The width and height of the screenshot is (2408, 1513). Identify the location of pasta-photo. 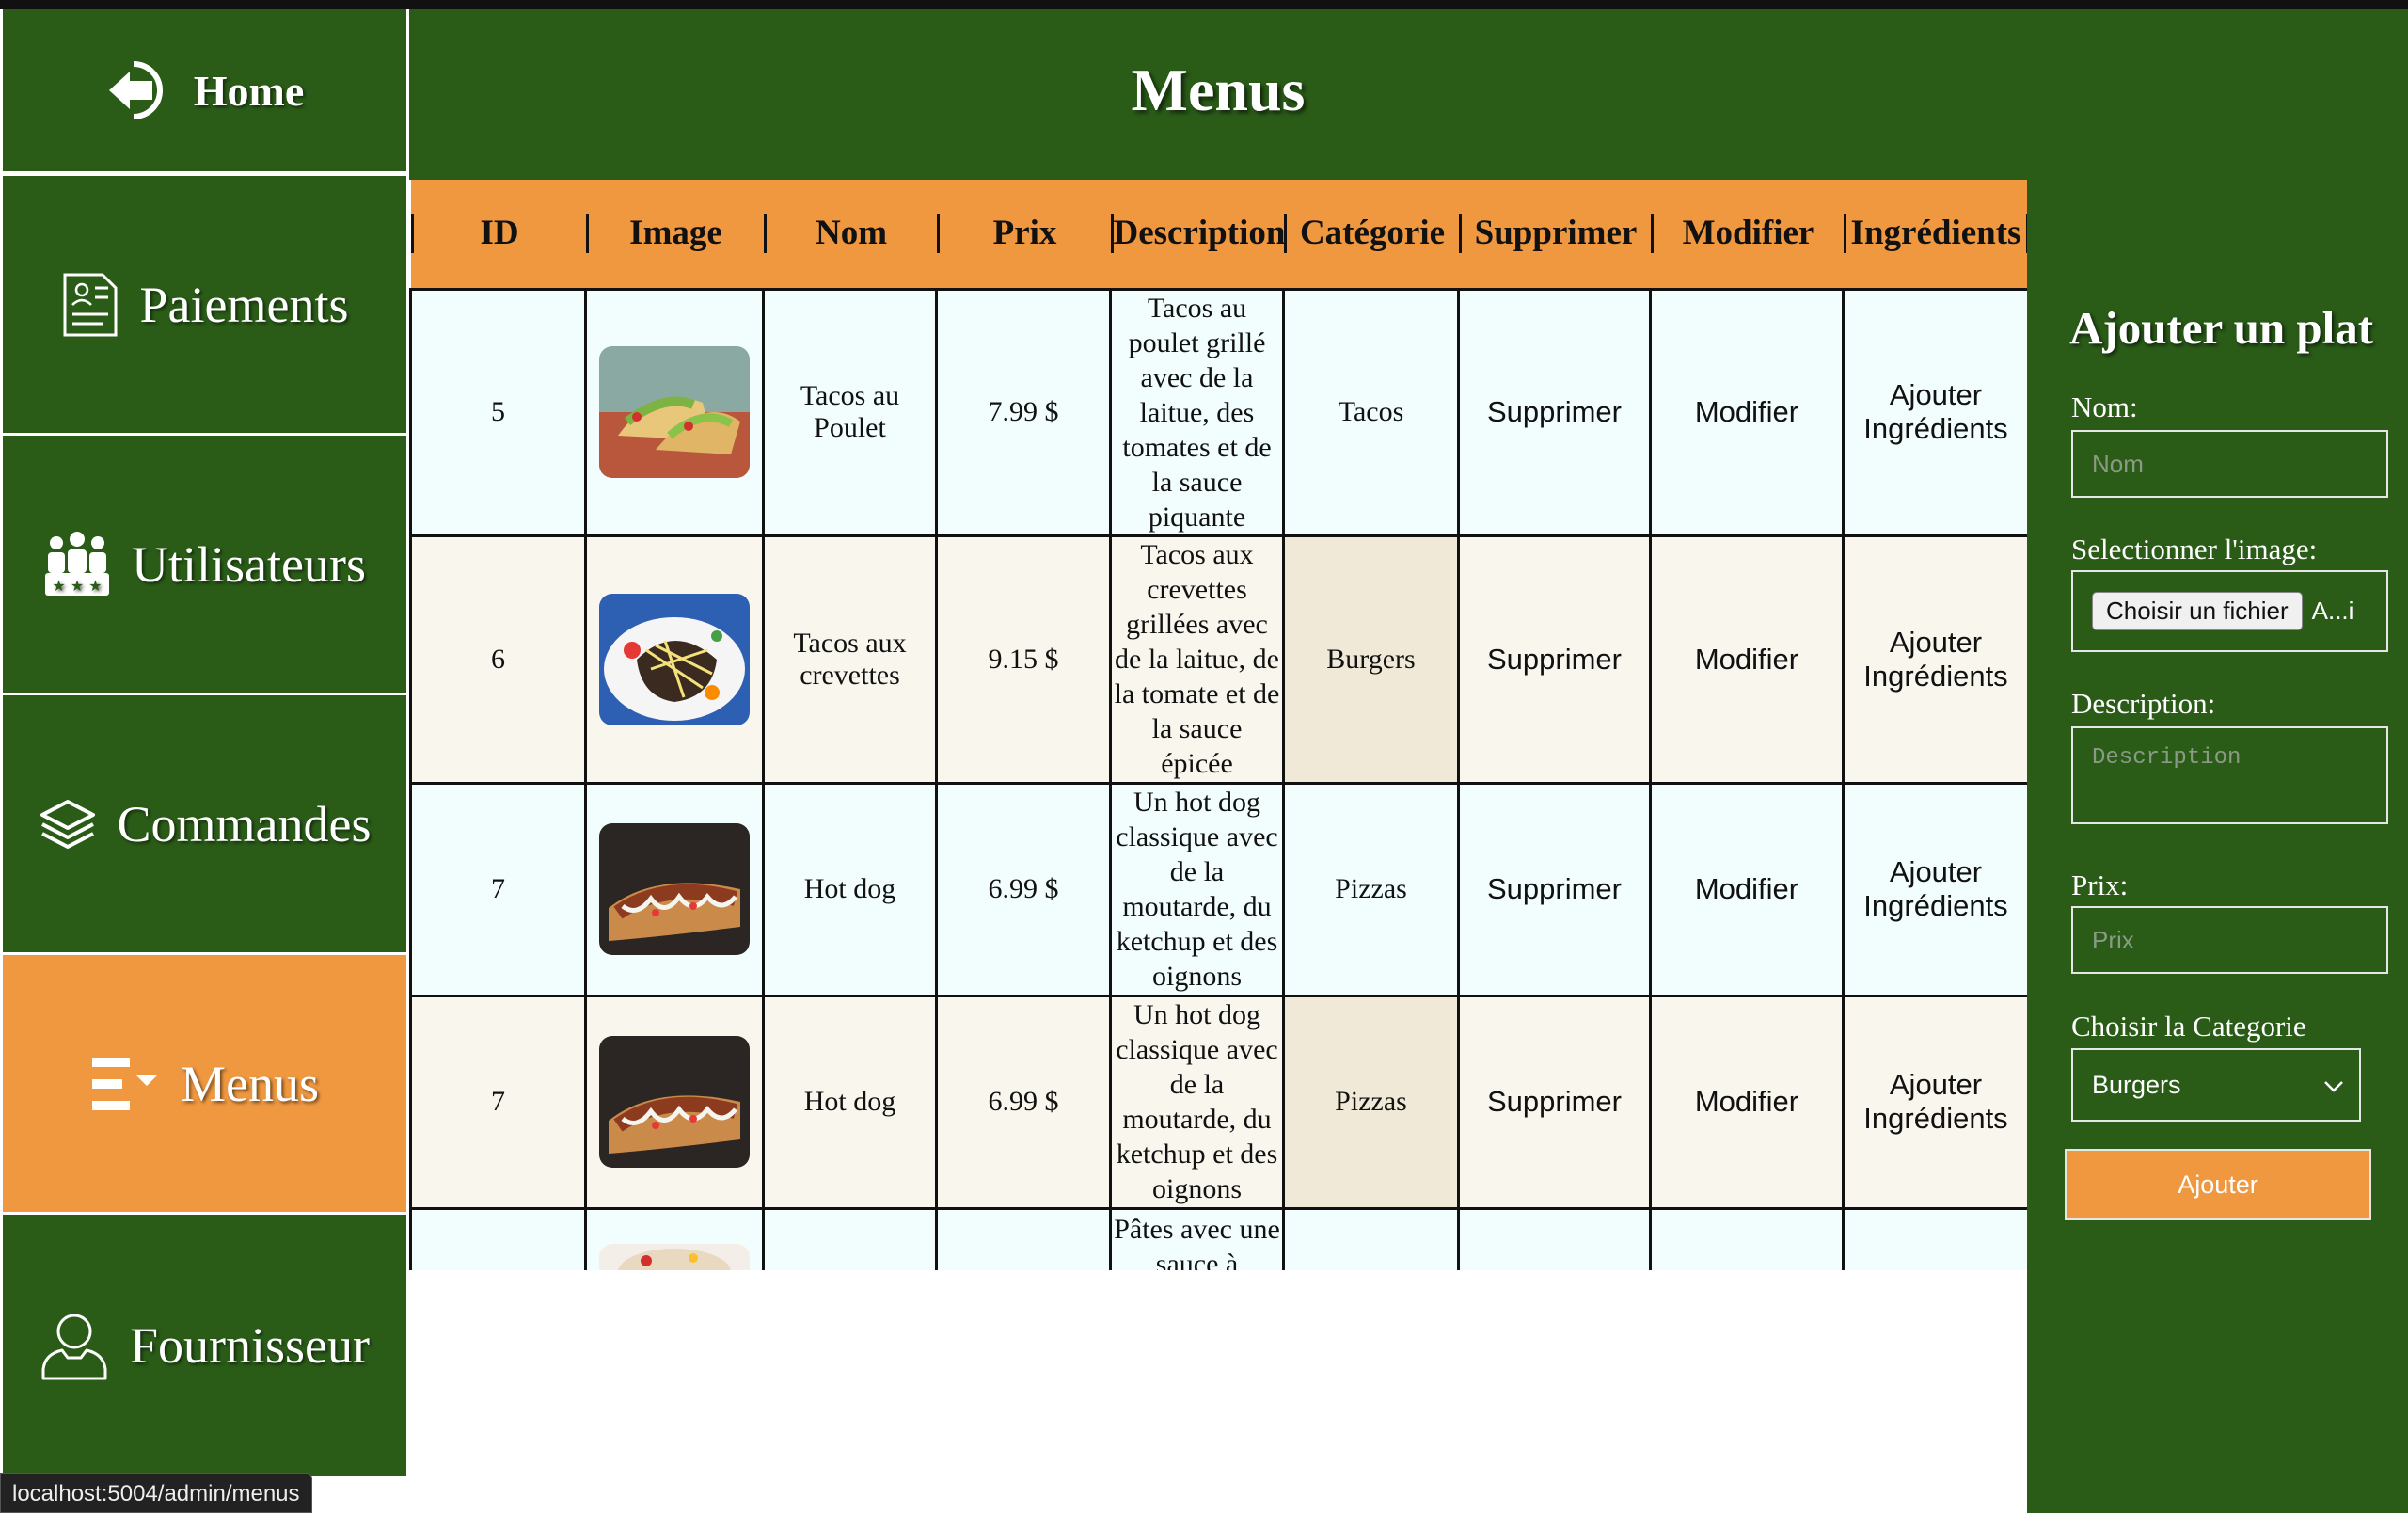
(675, 1256).